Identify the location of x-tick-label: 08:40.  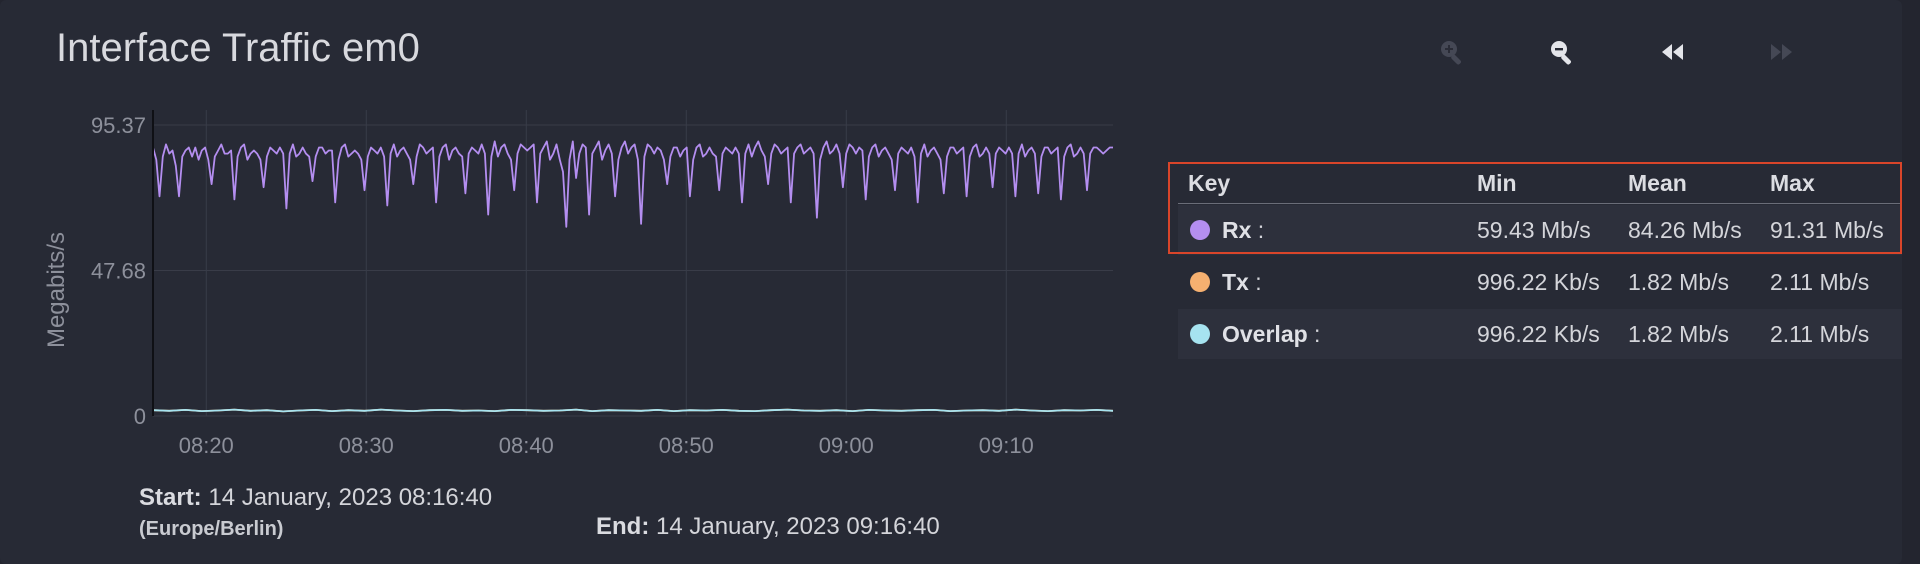
(526, 445).